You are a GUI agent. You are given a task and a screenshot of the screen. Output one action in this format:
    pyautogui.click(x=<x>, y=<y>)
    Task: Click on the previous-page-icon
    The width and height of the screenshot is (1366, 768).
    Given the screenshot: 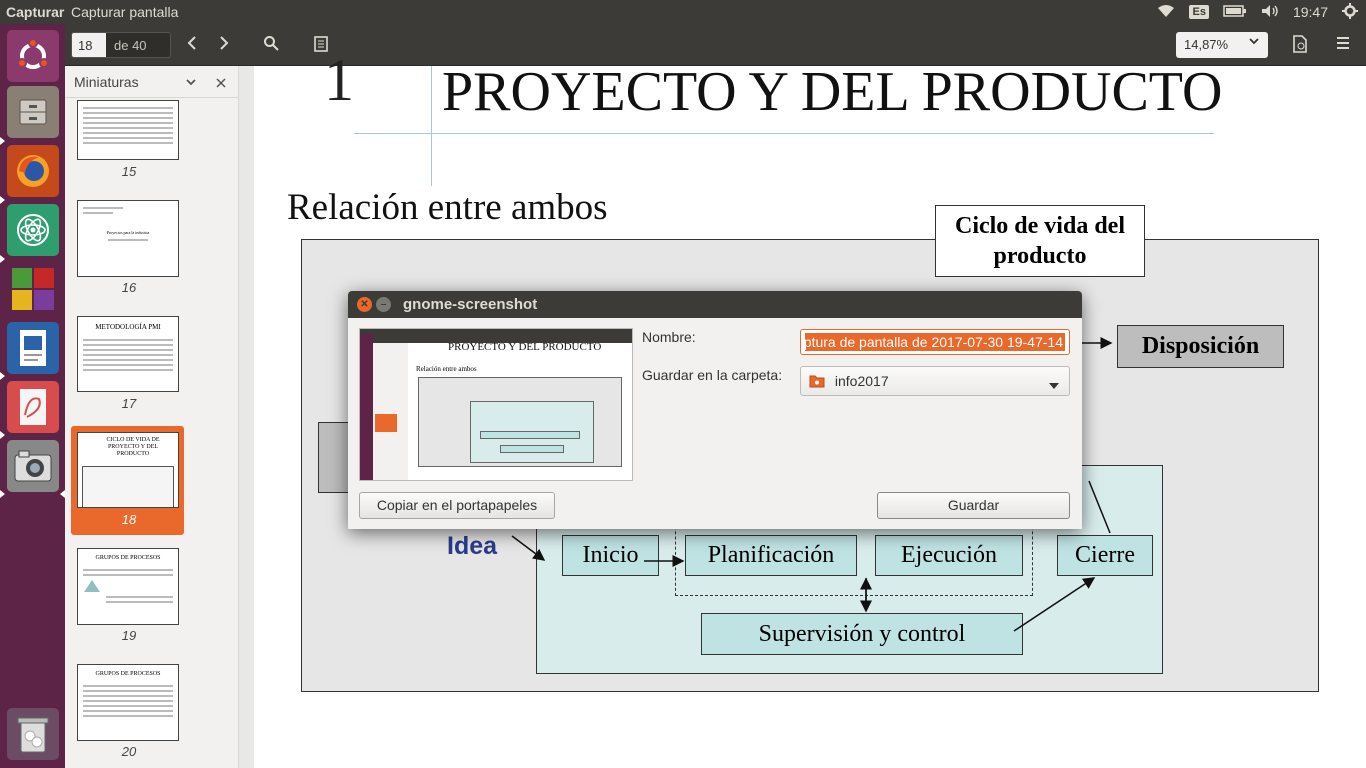 What is the action you would take?
    pyautogui.click(x=192, y=44)
    